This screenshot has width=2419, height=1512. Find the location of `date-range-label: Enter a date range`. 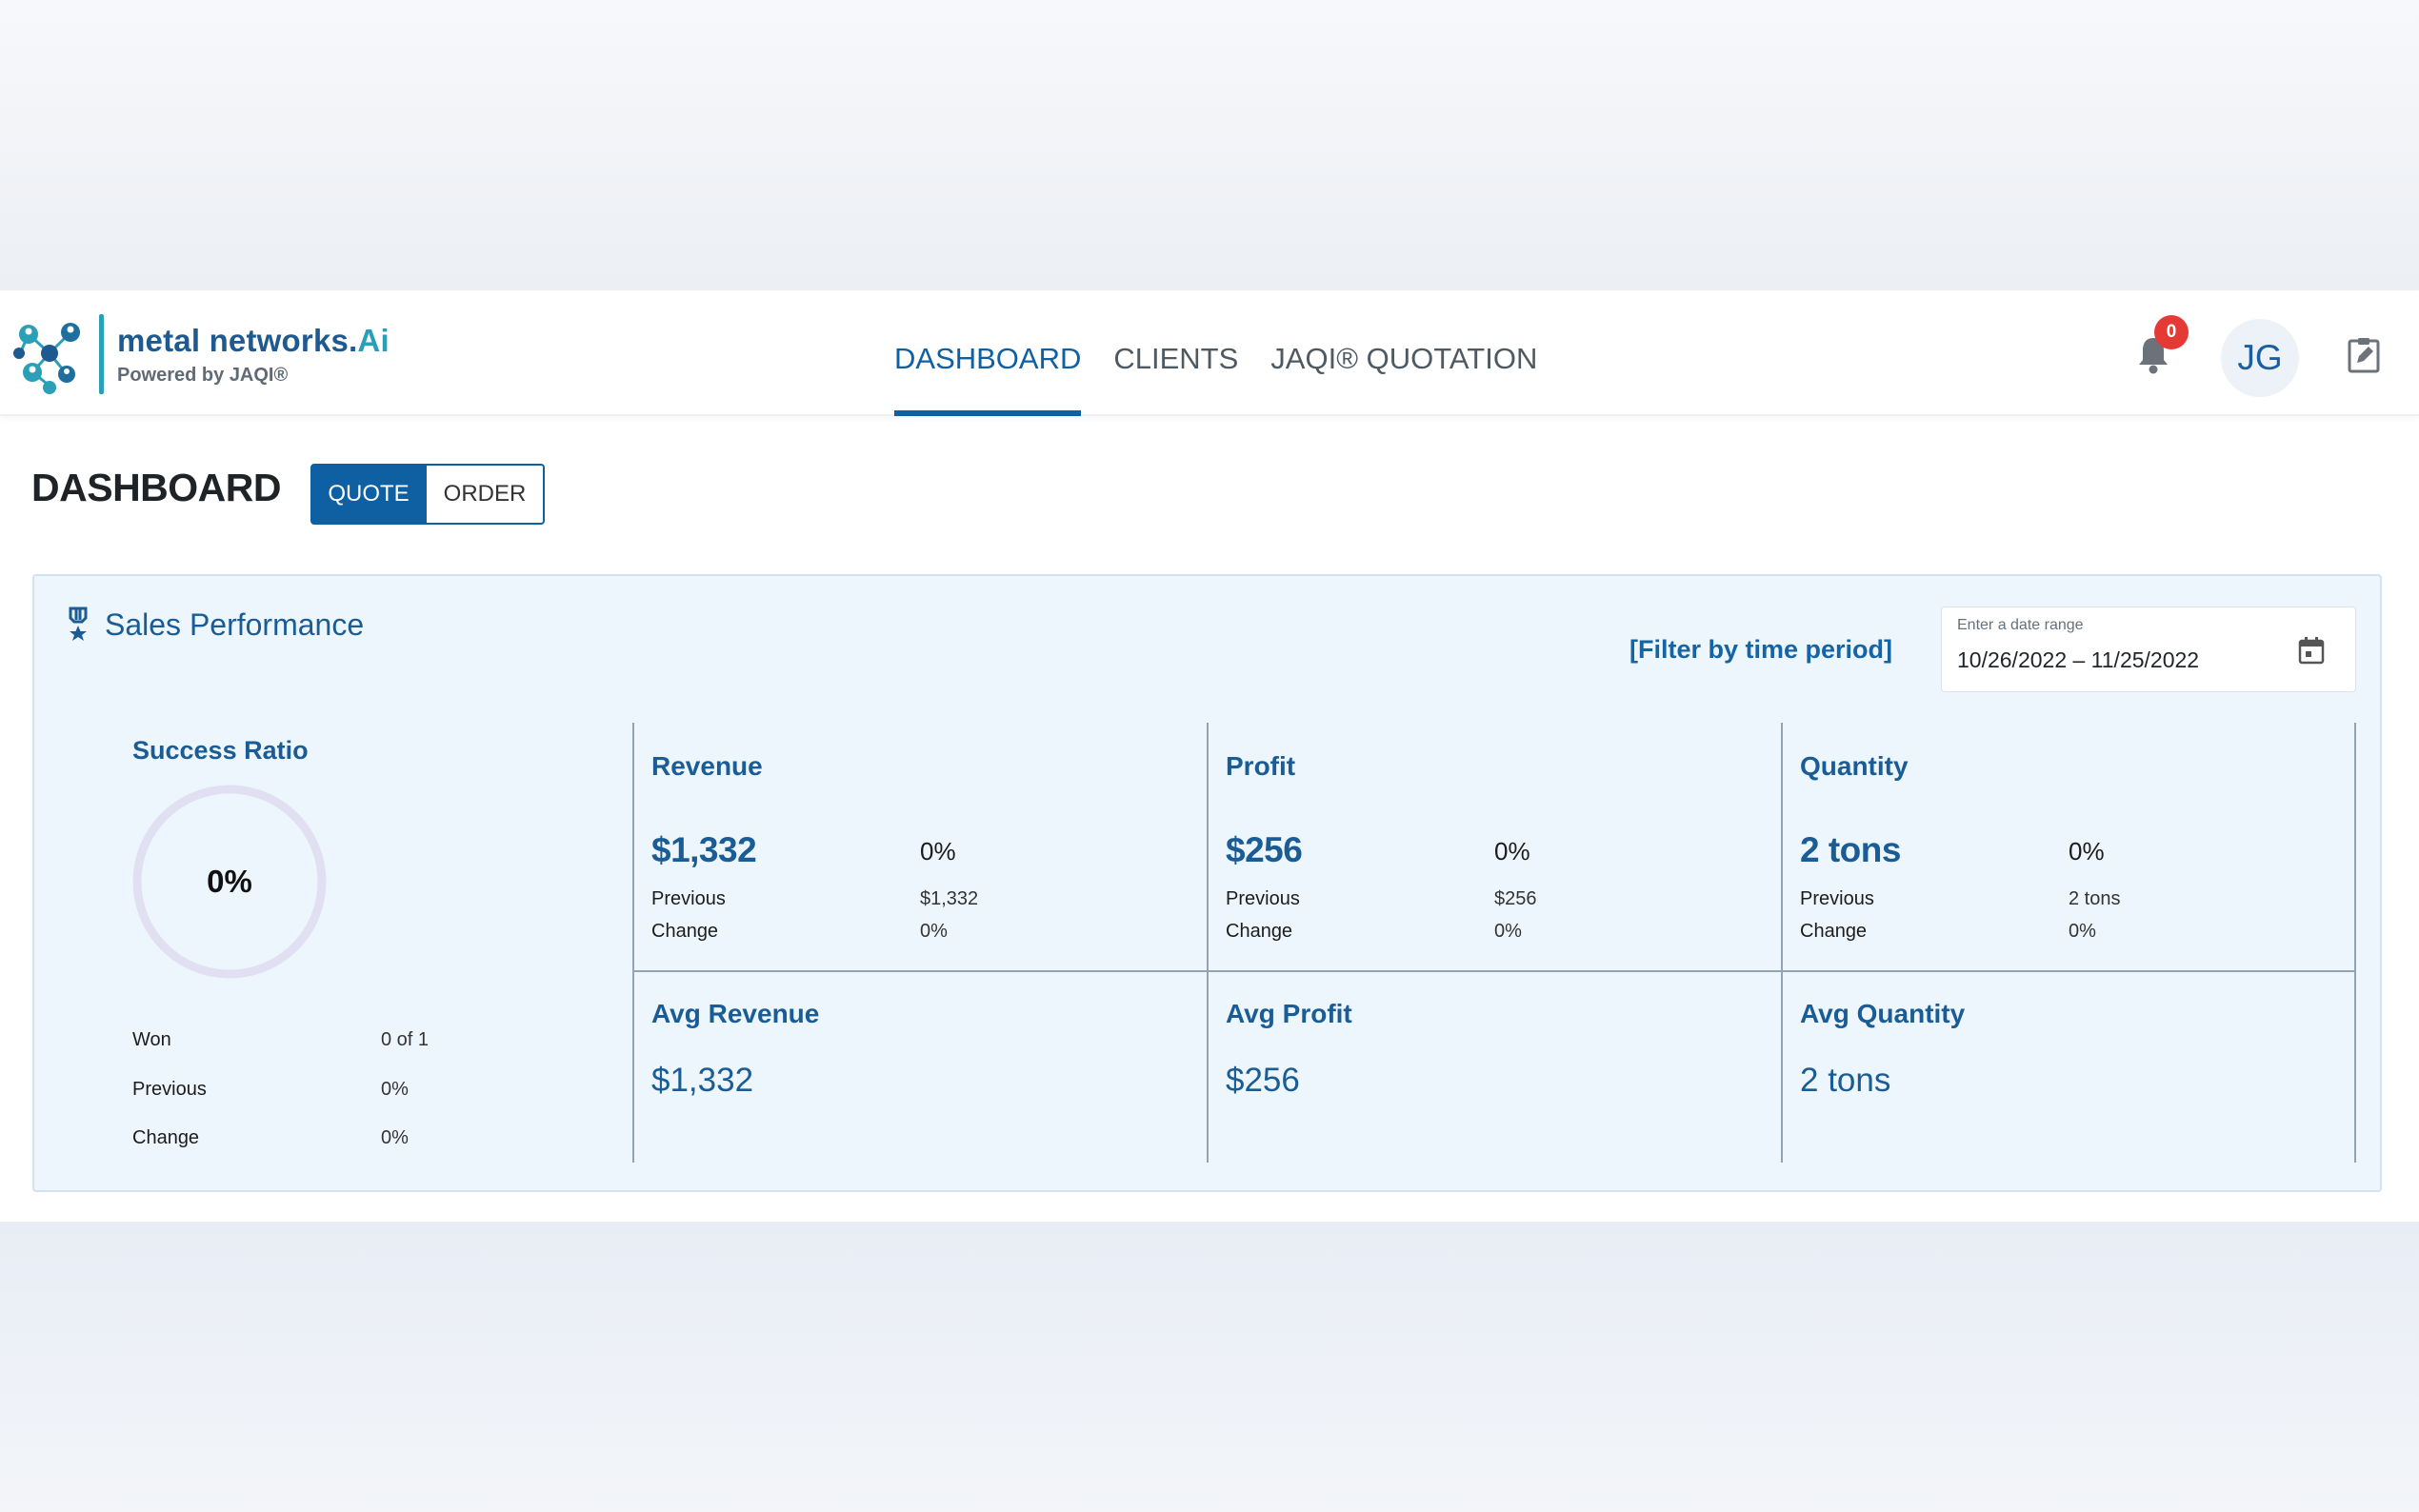

date-range-label: Enter a date range is located at coordinates (2020, 625).